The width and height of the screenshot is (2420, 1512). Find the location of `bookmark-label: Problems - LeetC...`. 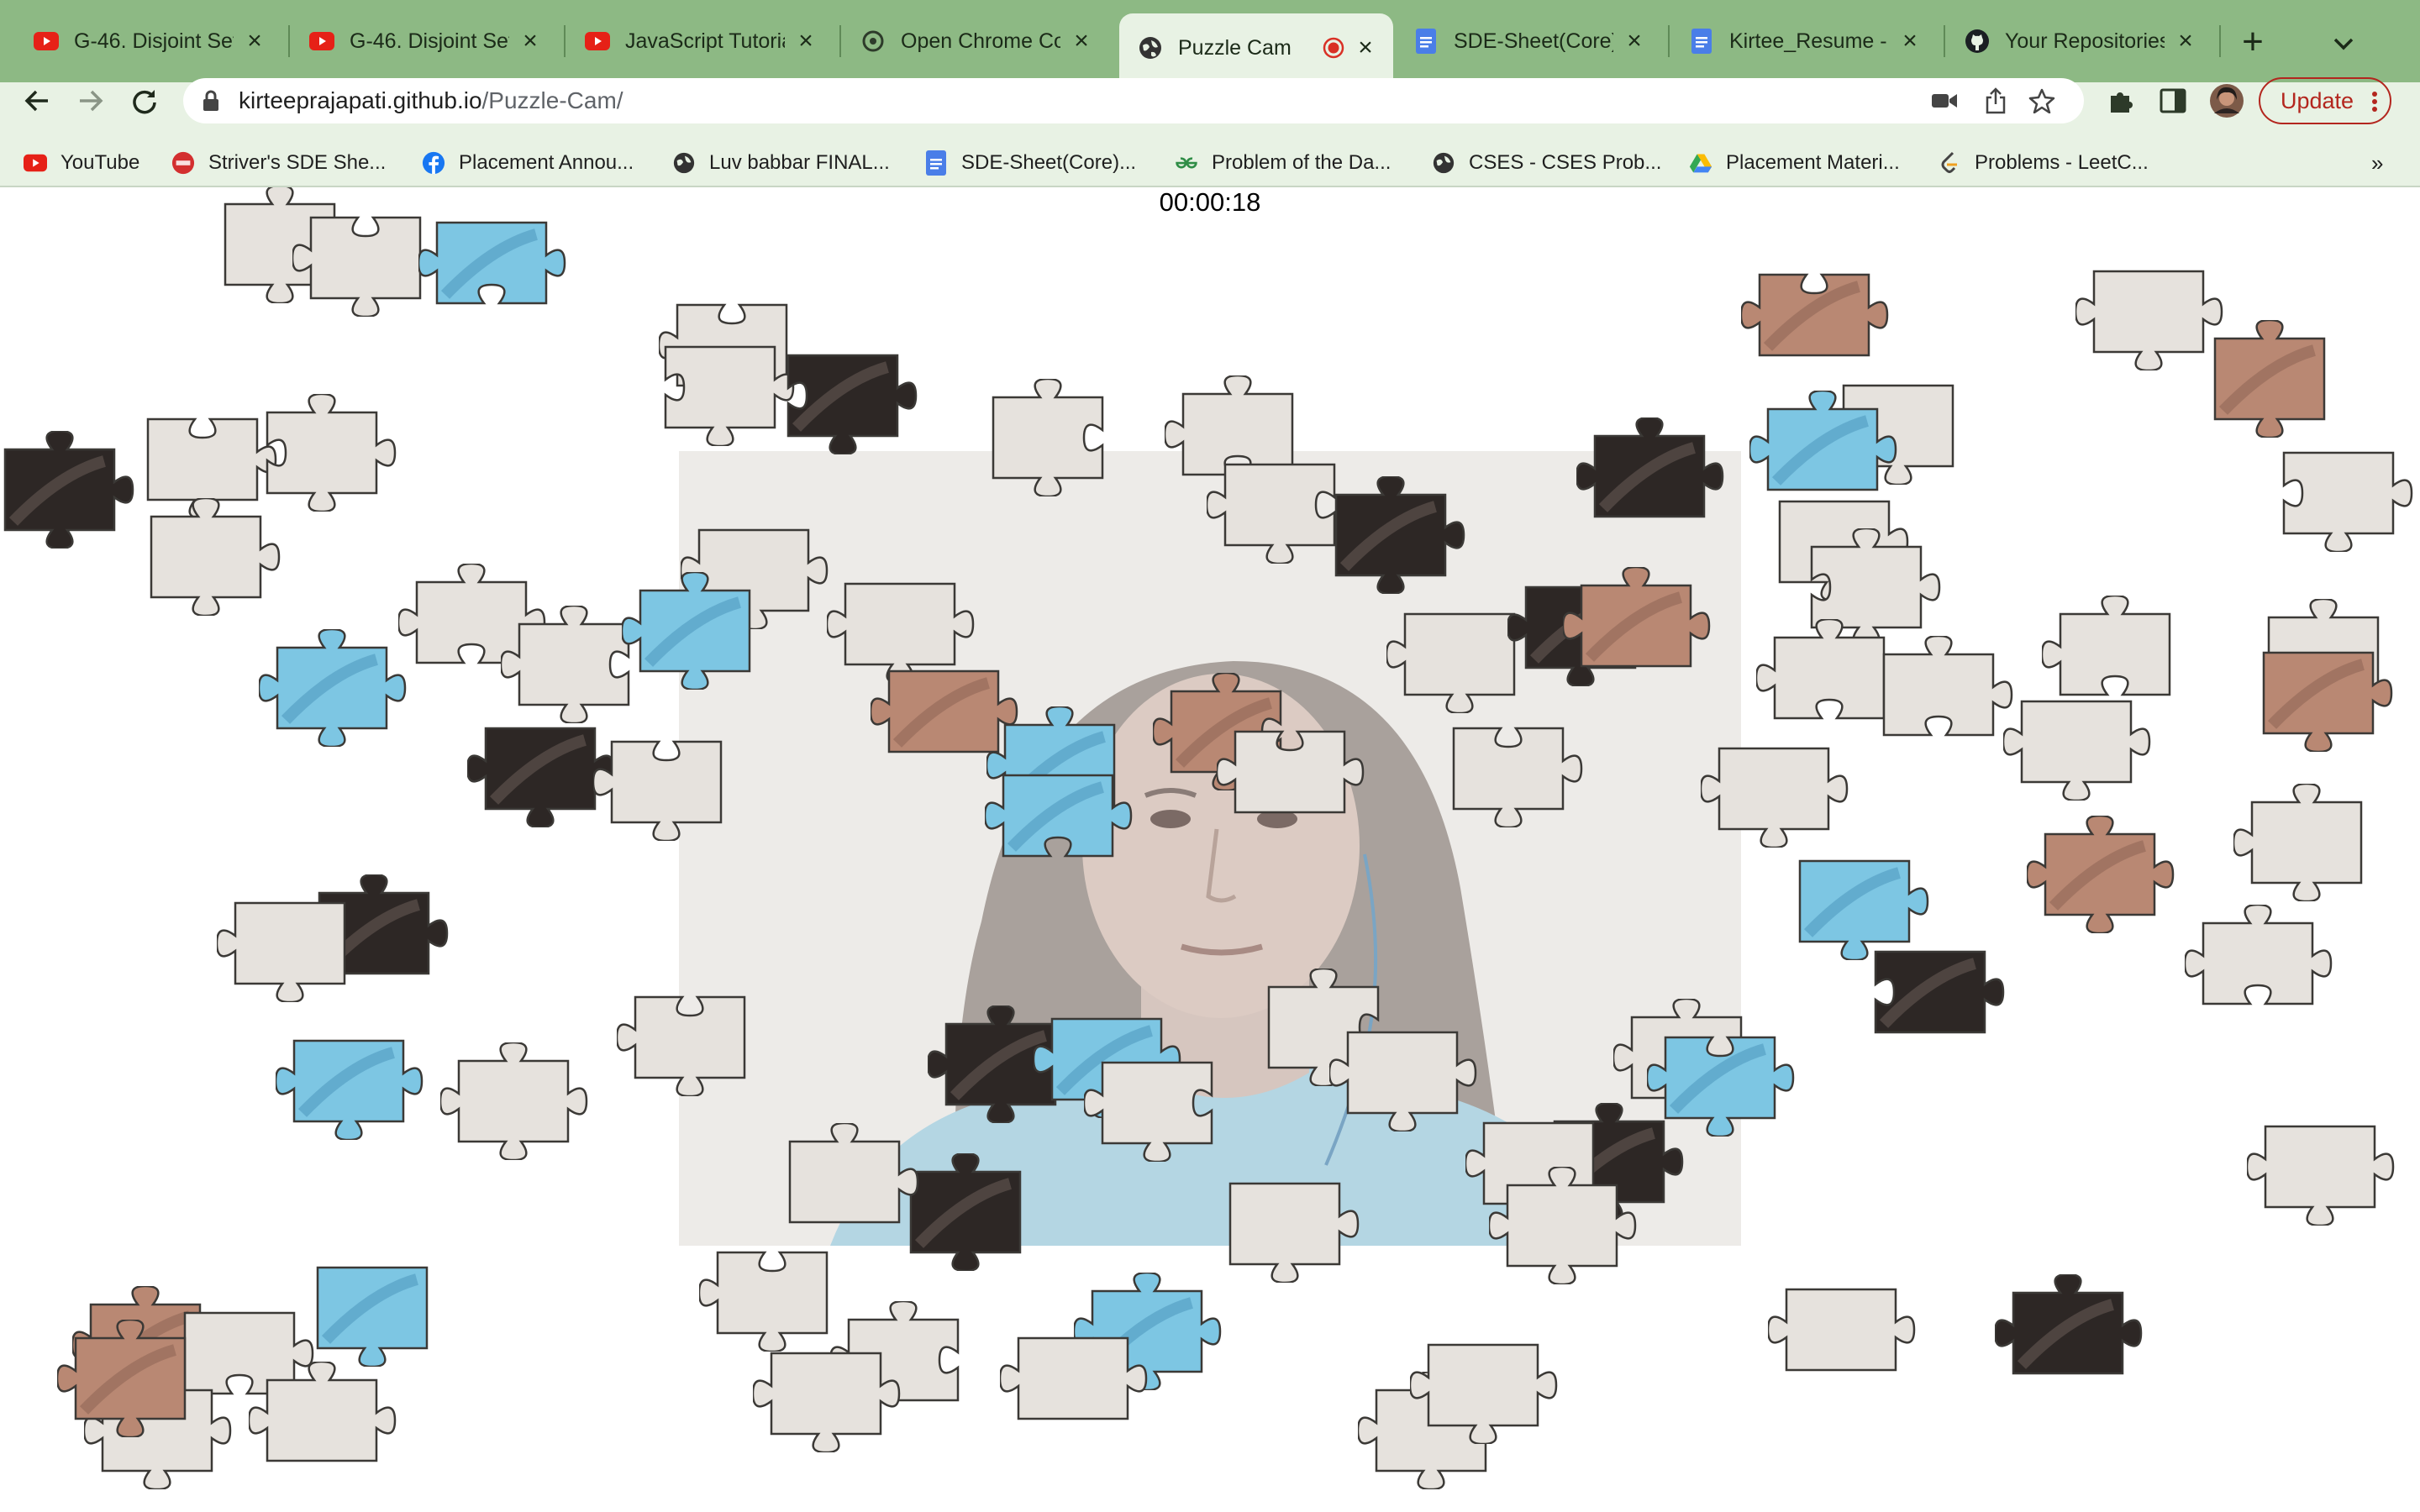

bookmark-label: Problems - LeetC... is located at coordinates (2062, 162).